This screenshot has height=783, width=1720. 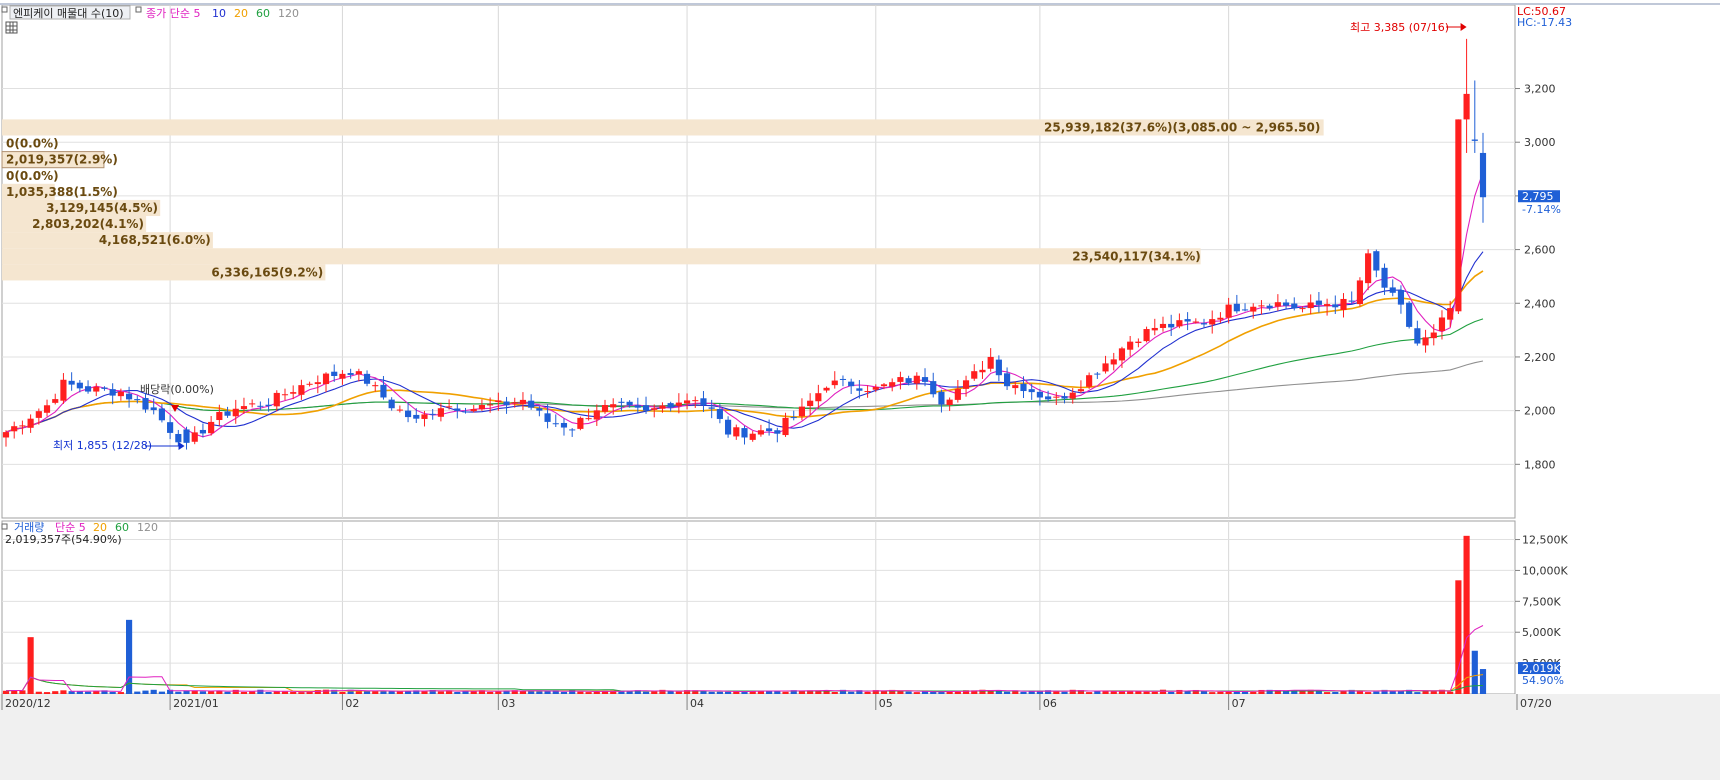 What do you see at coordinates (63, 539) in the screenshot?
I see `legend-volume-current: 2,019,357주(54.90%)` at bounding box center [63, 539].